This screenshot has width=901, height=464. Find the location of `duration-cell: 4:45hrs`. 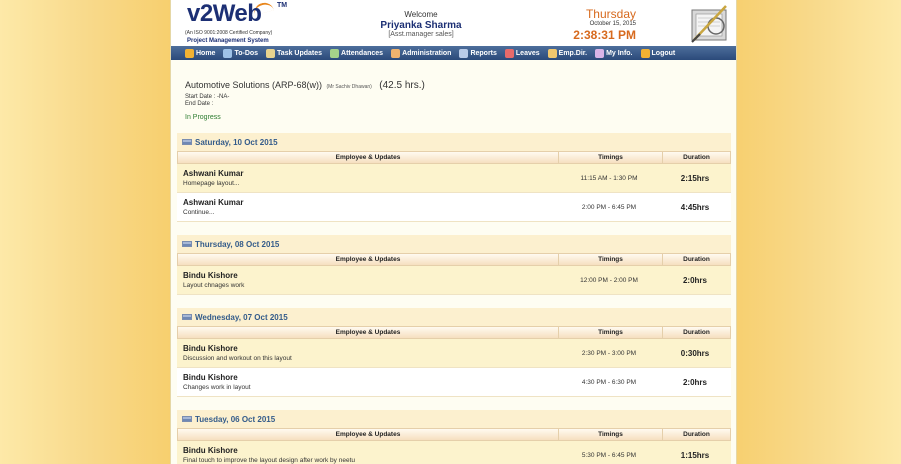

duration-cell: 4:45hrs is located at coordinates (695, 207).